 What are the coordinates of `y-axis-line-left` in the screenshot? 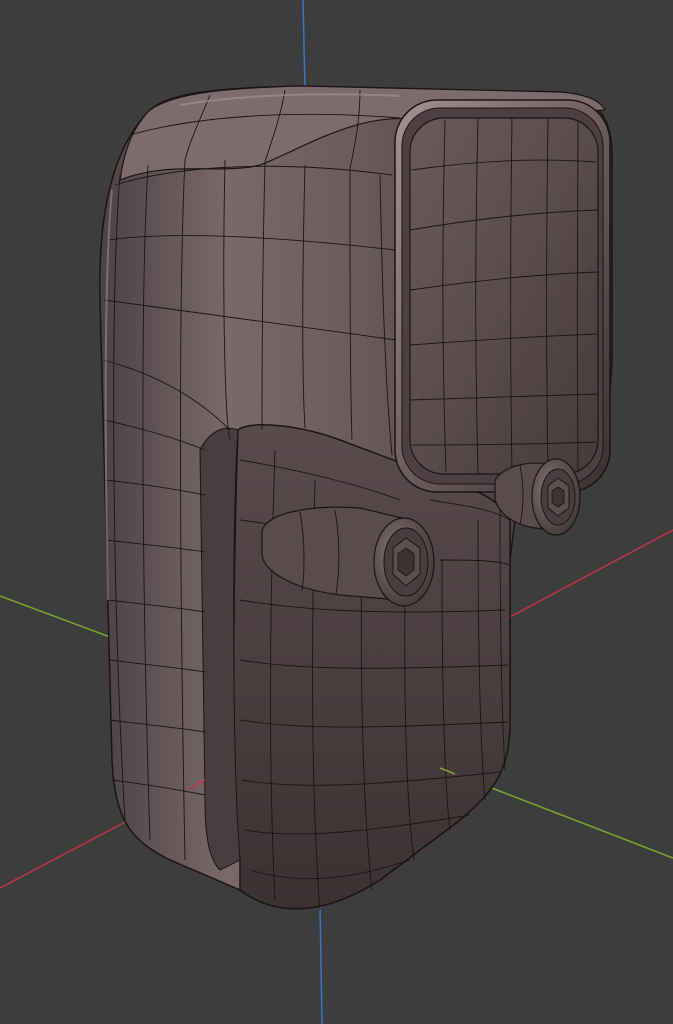 It's located at (59, 618).